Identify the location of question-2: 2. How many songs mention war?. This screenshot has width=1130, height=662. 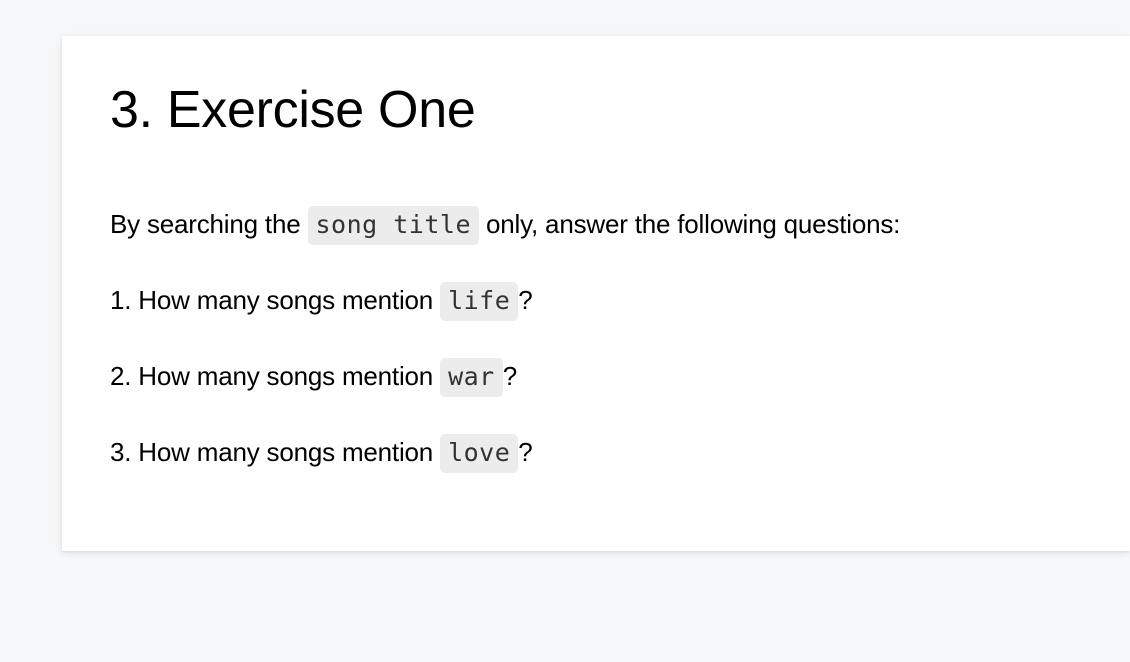
(313, 376).